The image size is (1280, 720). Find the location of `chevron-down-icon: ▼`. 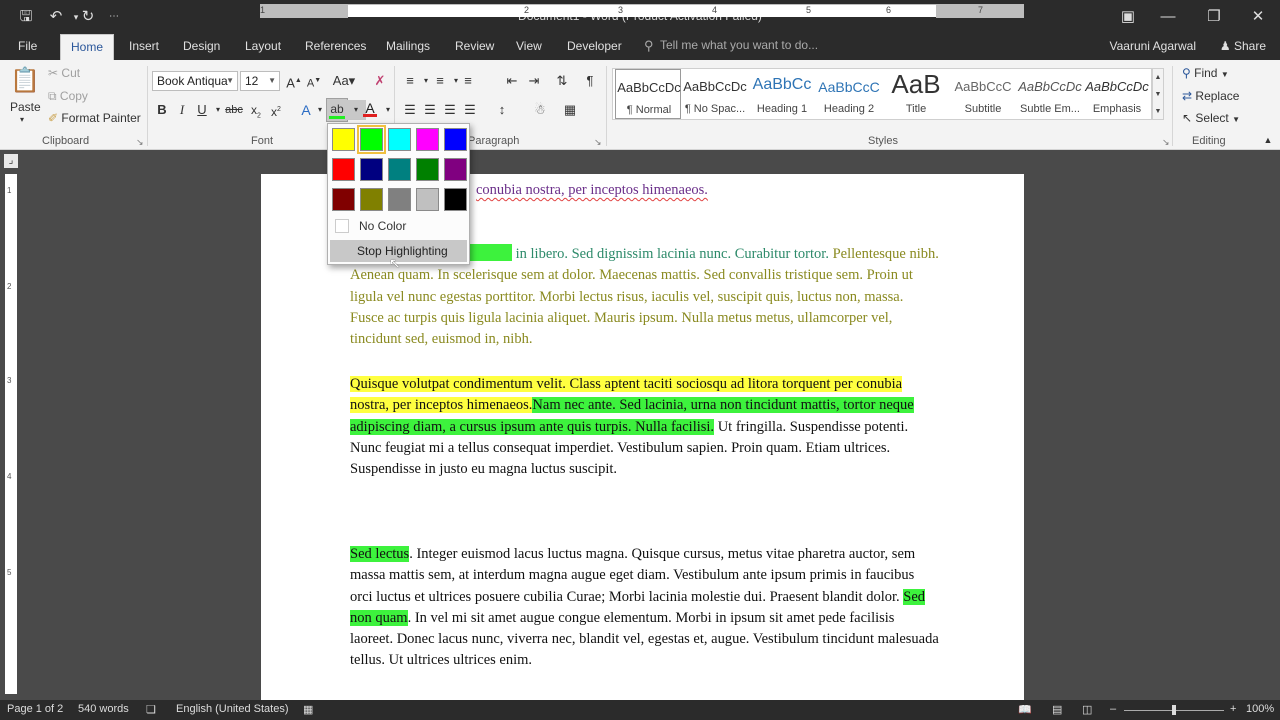

chevron-down-icon: ▼ is located at coordinates (1158, 94).